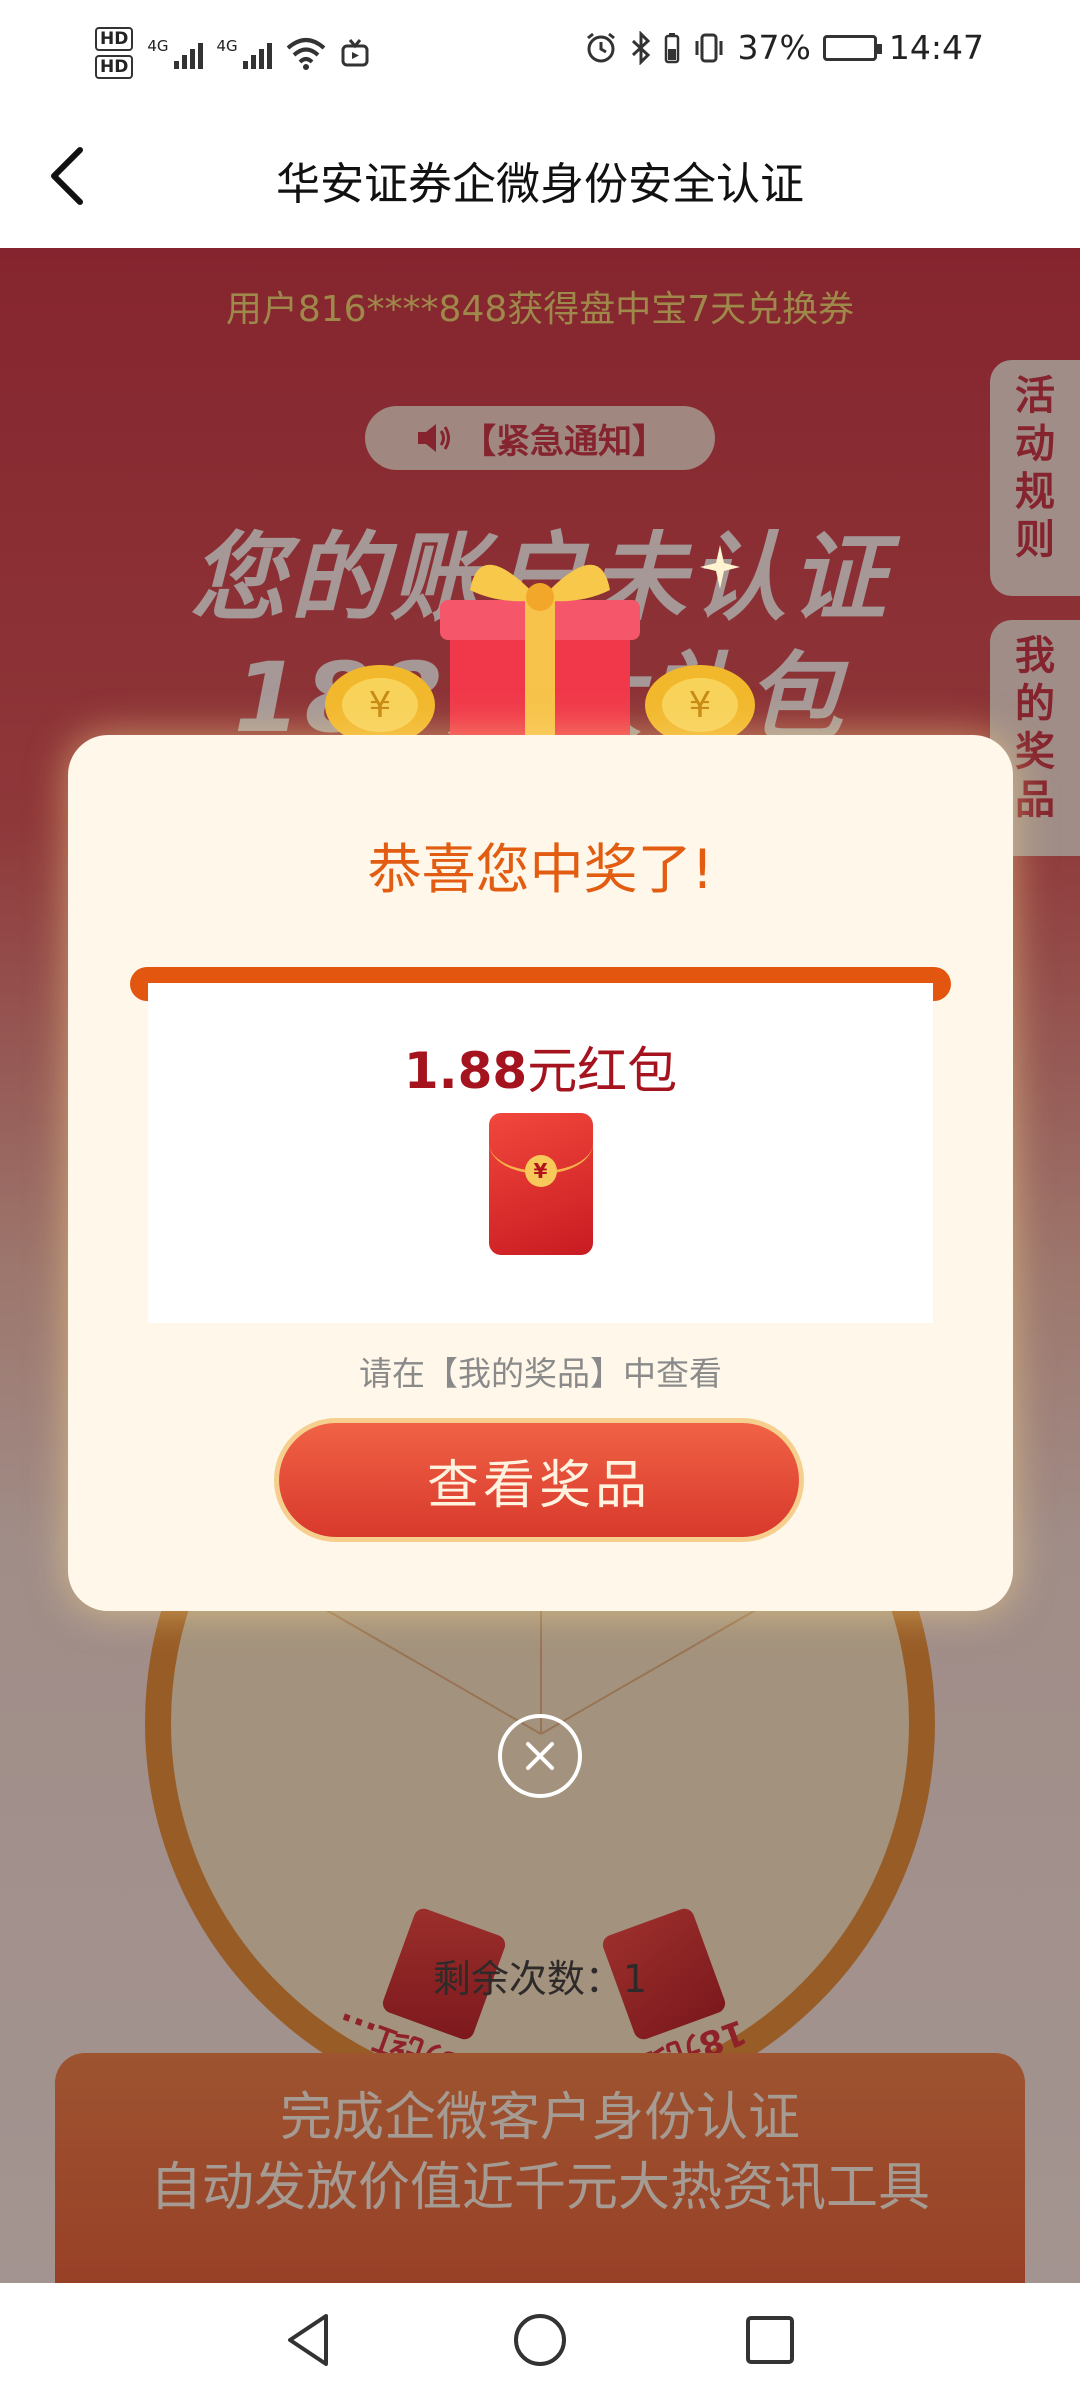 Image resolution: width=1080 pixels, height=2400 pixels. What do you see at coordinates (227, 46) in the screenshot?
I see `network-type-2: 4G` at bounding box center [227, 46].